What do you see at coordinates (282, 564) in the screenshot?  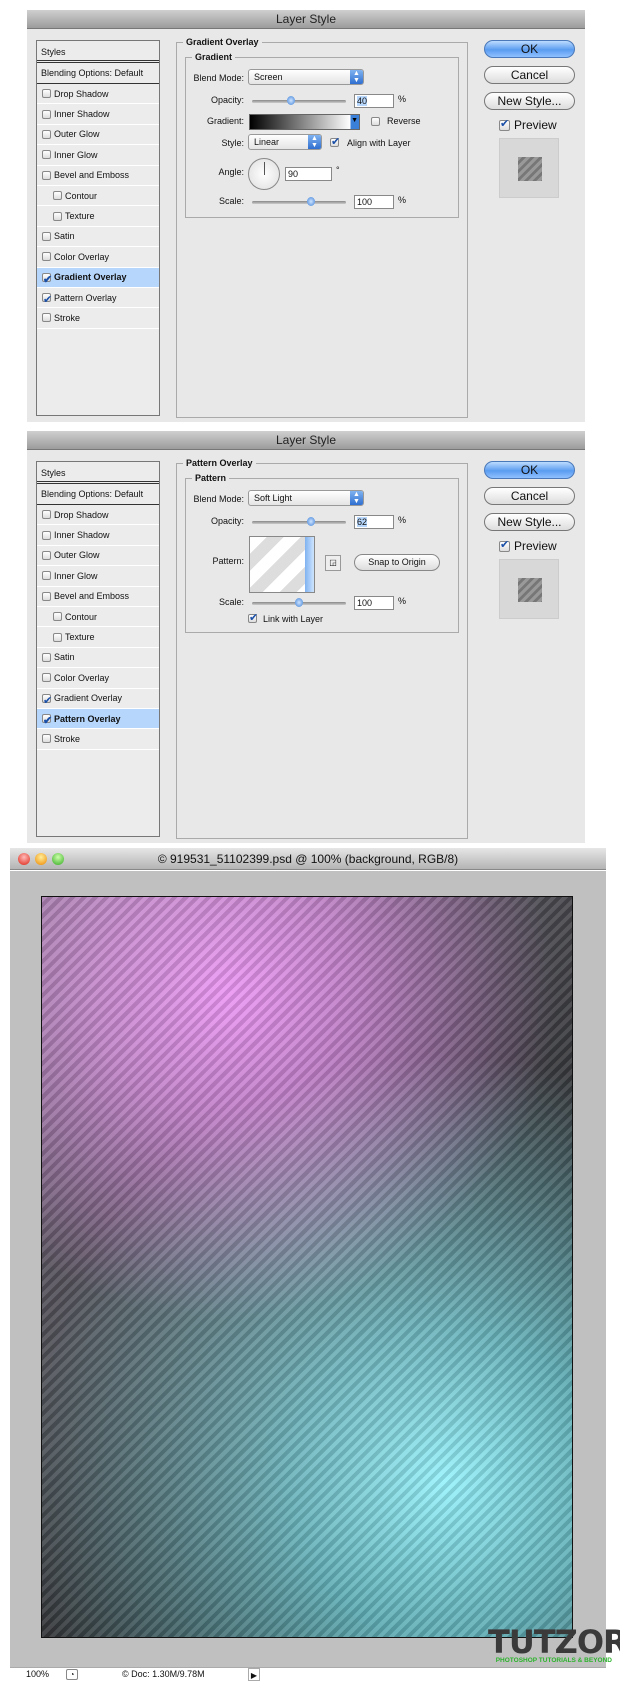 I see `pattern-picker` at bounding box center [282, 564].